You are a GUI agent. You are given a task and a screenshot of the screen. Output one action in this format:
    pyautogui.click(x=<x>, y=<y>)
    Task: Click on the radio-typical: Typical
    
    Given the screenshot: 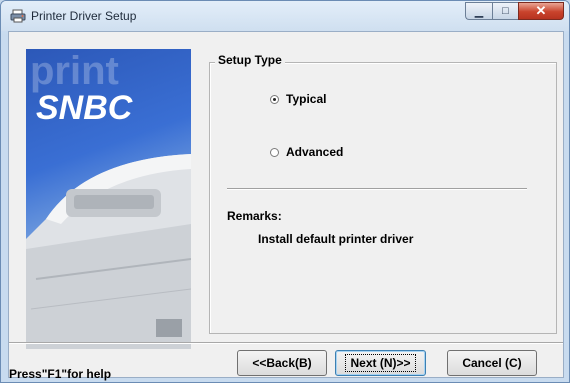 What is the action you would take?
    pyautogui.click(x=298, y=99)
    